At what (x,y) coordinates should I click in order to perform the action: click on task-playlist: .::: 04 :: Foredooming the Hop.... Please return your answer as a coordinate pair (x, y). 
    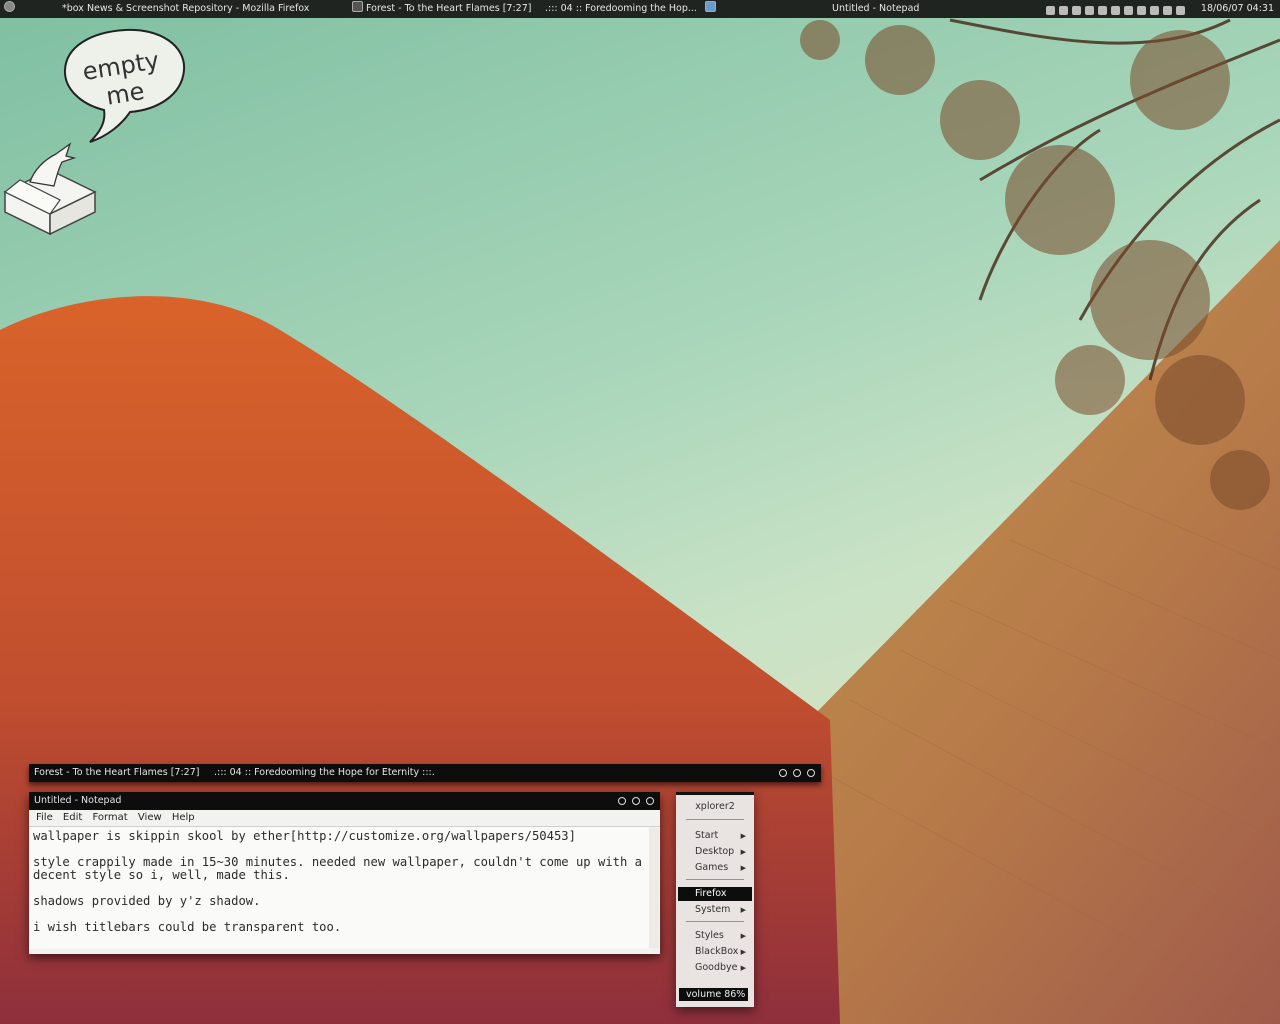
    Looking at the image, I should click on (632, 9).